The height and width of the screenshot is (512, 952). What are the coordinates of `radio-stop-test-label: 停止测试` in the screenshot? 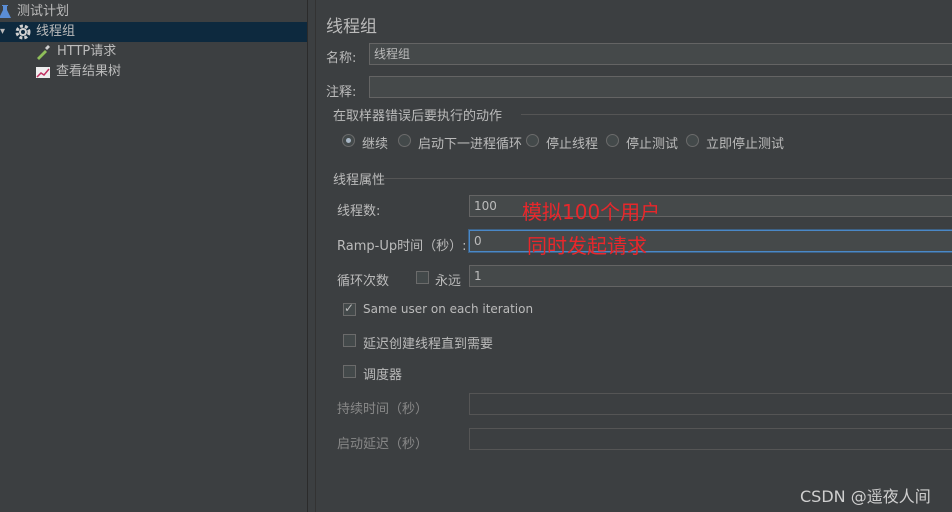 It's located at (652, 144).